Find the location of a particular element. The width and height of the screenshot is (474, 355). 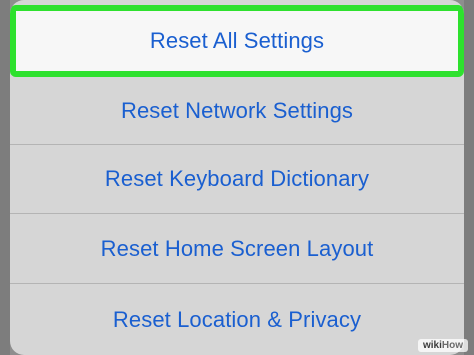

reset-all-settings-label: Reset All Settings is located at coordinates (237, 40).